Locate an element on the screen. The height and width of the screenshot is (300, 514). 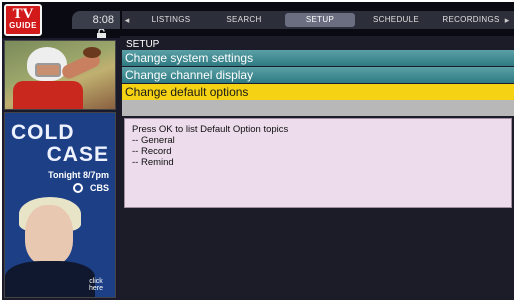
ad-click-here: click here is located at coordinates (96, 285).